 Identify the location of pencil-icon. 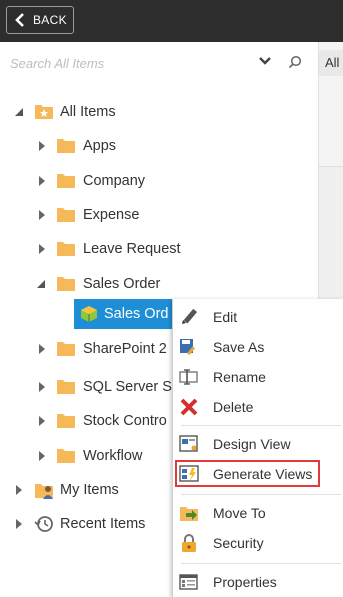
(190, 316).